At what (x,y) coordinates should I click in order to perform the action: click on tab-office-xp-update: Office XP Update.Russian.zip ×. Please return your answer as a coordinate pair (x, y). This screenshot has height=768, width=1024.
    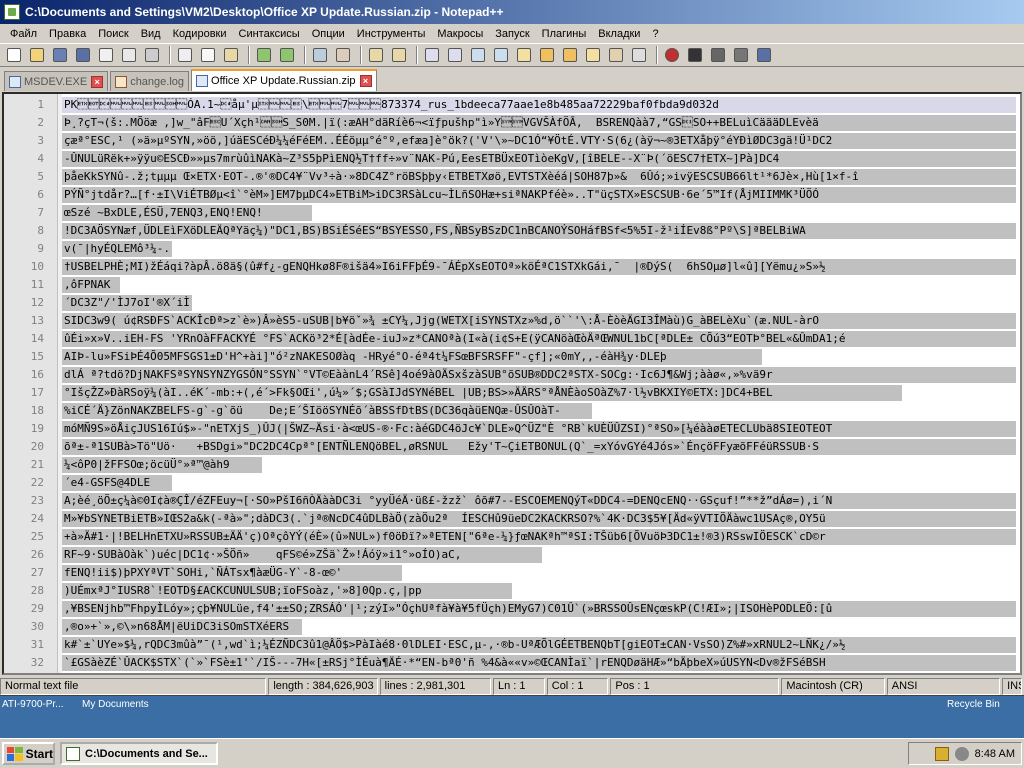
    Looking at the image, I should click on (284, 80).